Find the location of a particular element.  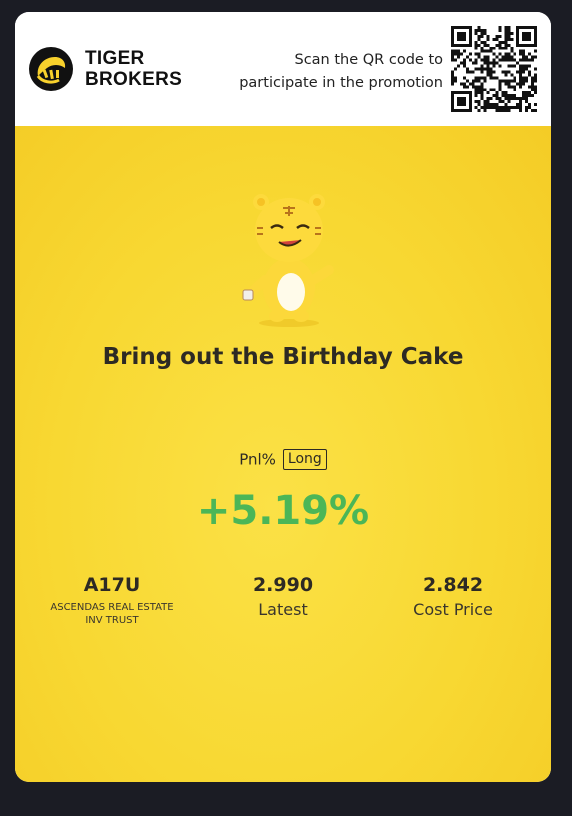

scan-line-2: participate in the promotion is located at coordinates (341, 83).